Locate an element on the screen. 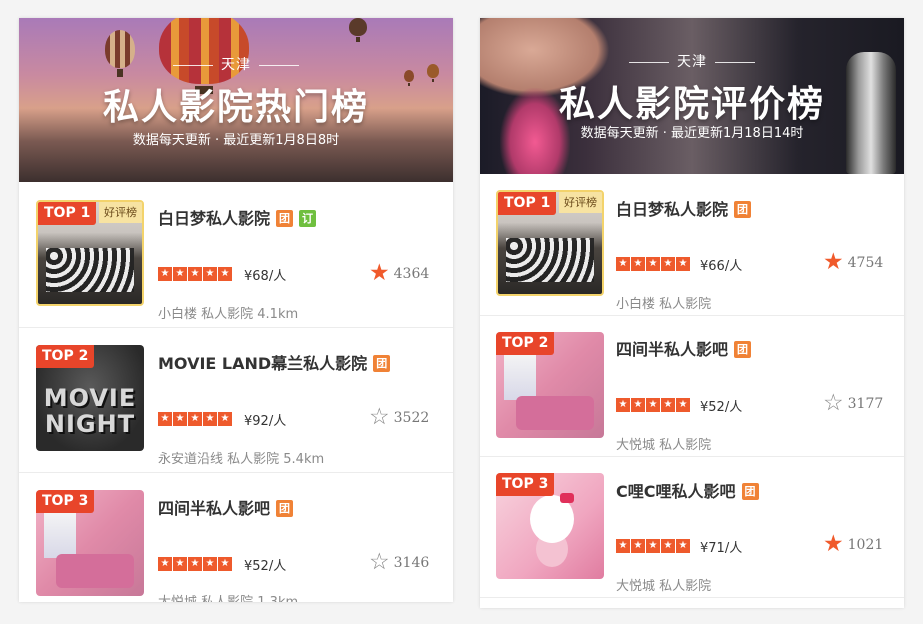 The width and height of the screenshot is (923, 624). cinema-name-row: 白日梦私人影院团订 is located at coordinates (237, 217).